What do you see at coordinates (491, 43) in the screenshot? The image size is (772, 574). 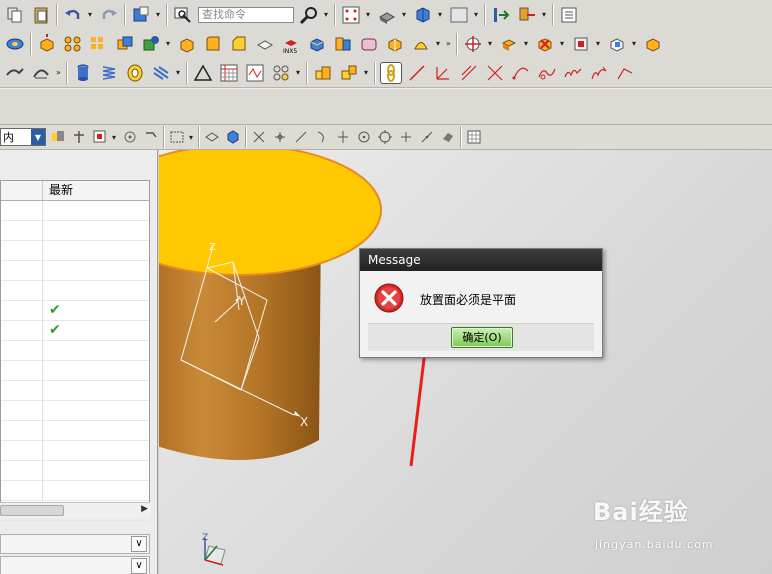 I see `move-face-dropdown-icon: ▾` at bounding box center [491, 43].